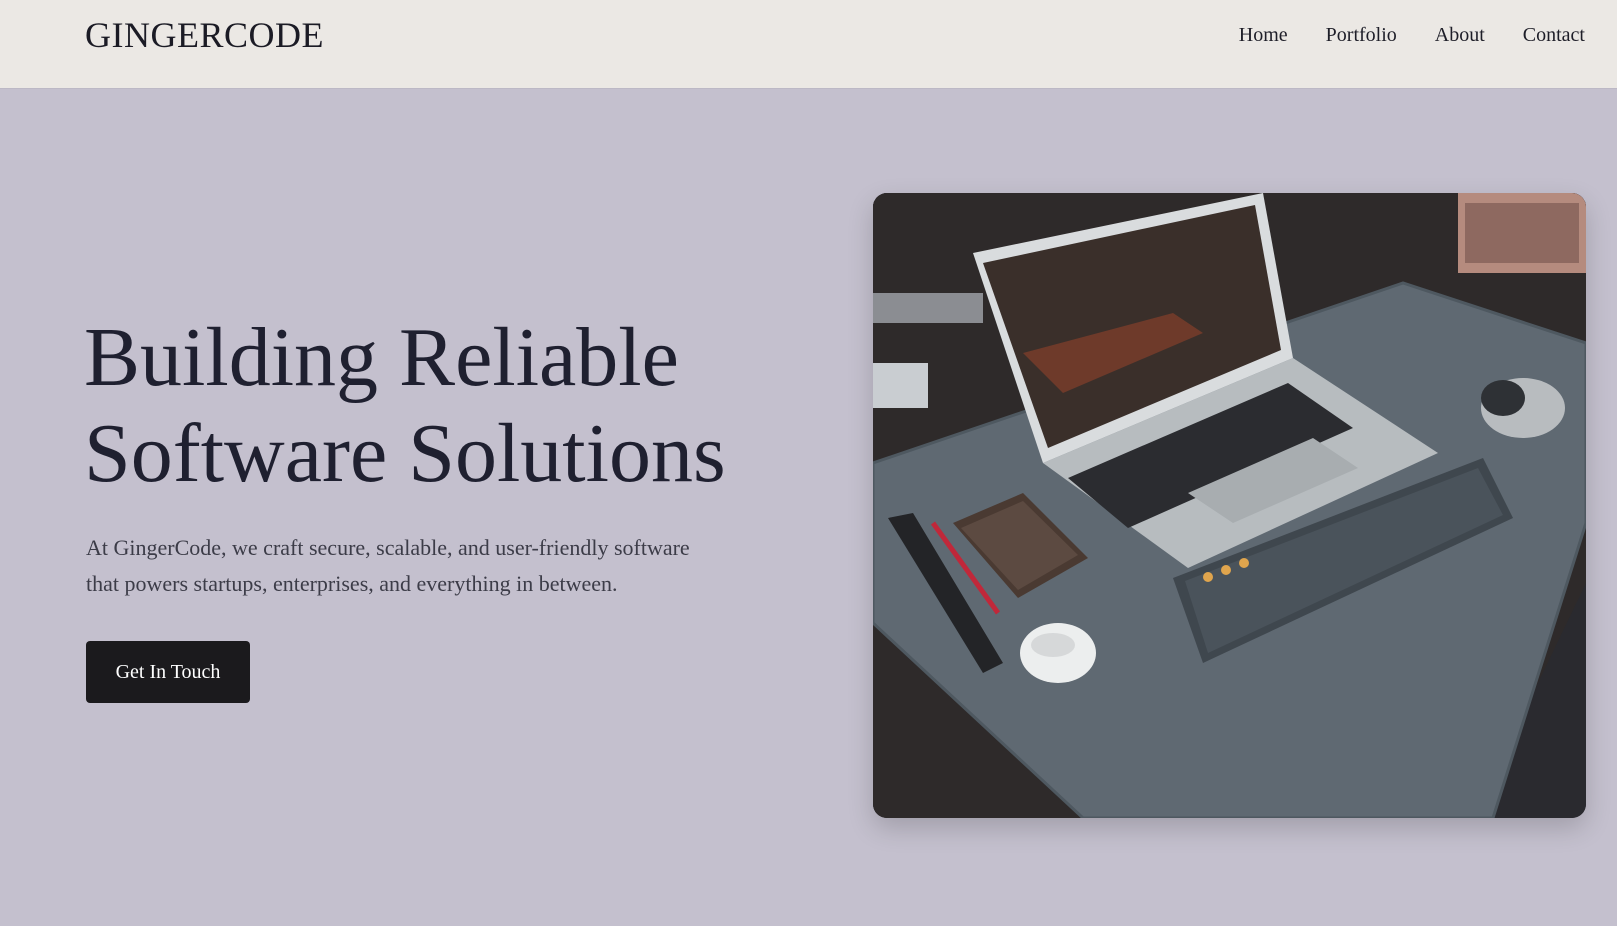 The width and height of the screenshot is (1617, 926). I want to click on hero-title-line-1: Building Reliable, so click(381, 357).